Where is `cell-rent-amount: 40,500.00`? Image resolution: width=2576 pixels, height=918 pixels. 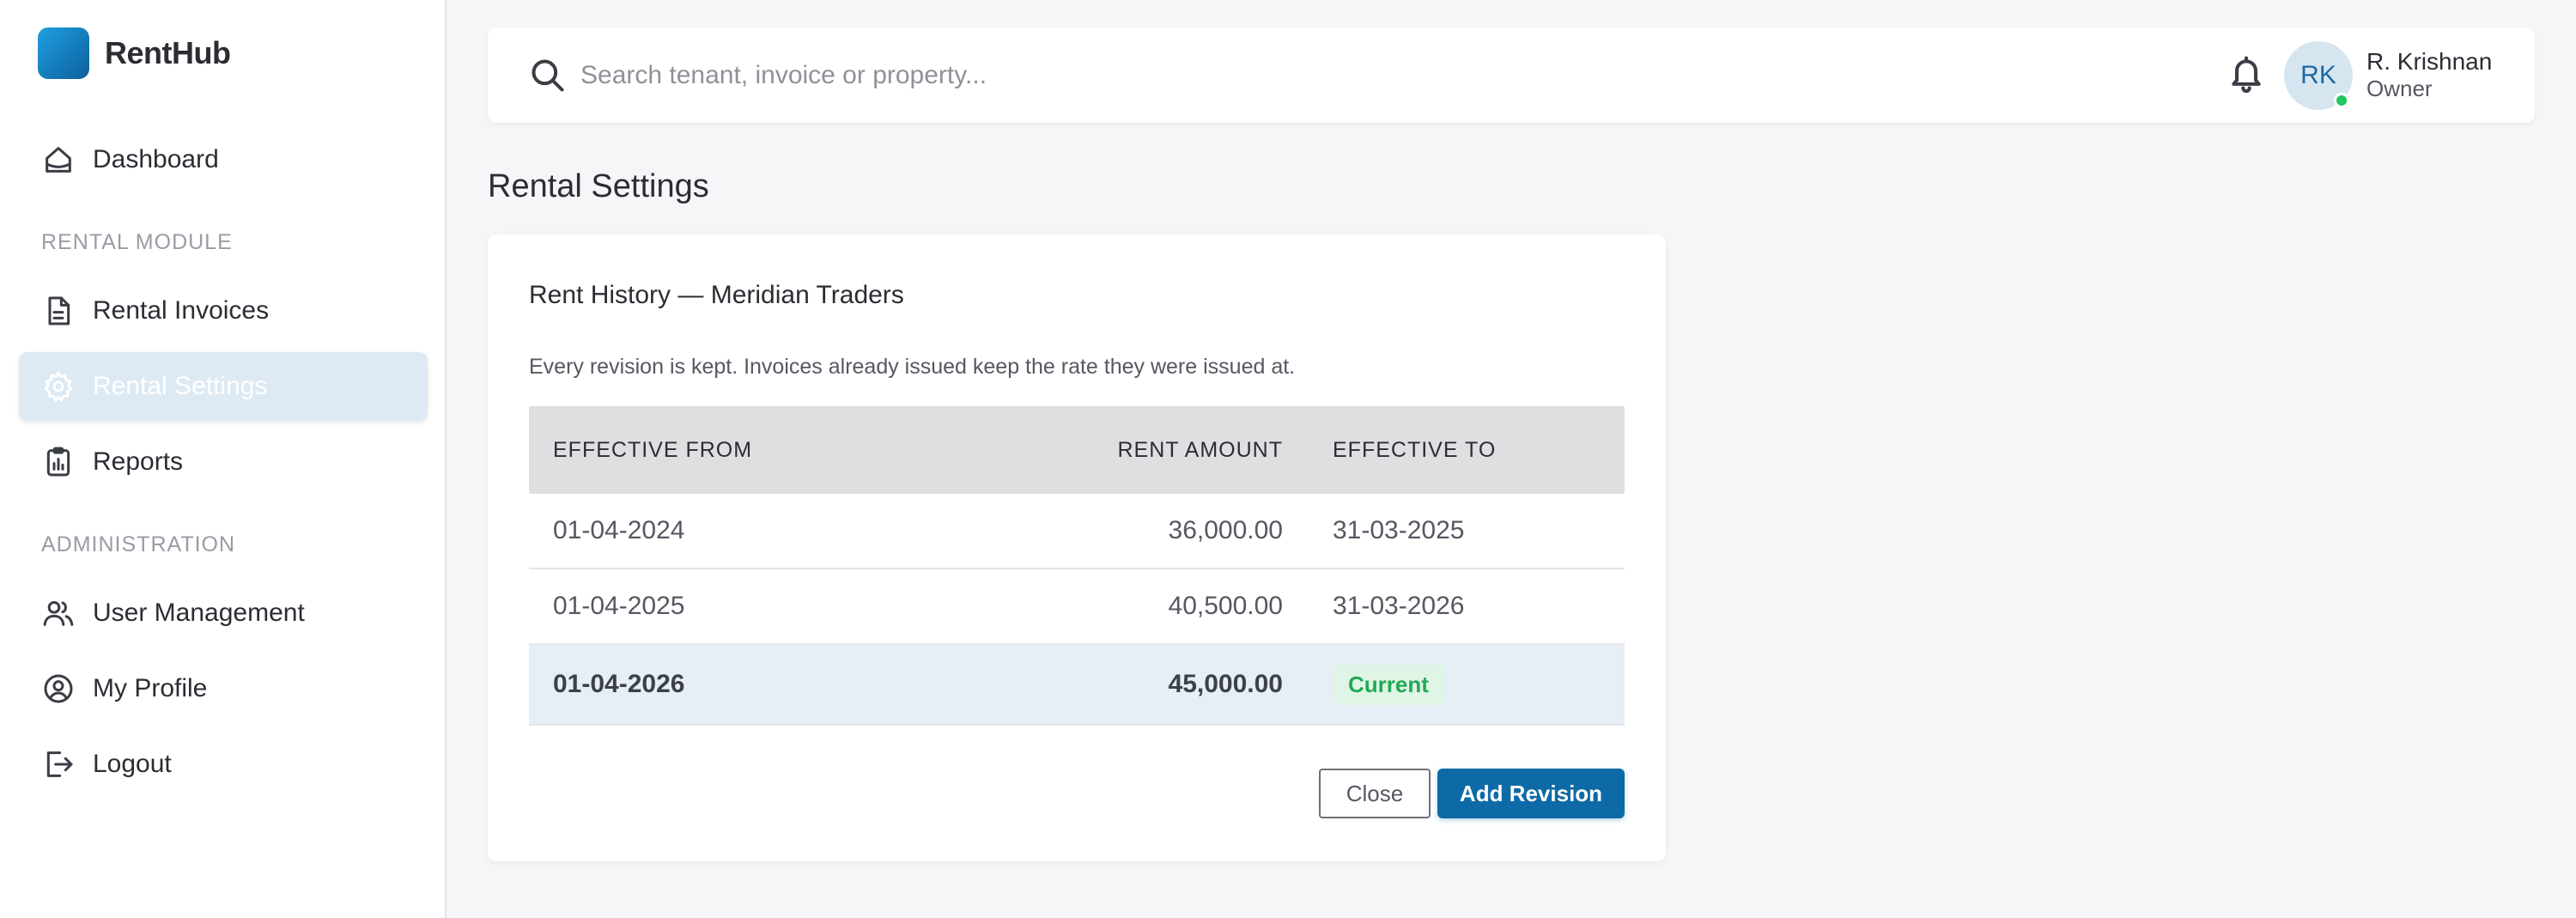
cell-rent-amount: 40,500.00 is located at coordinates (1225, 606).